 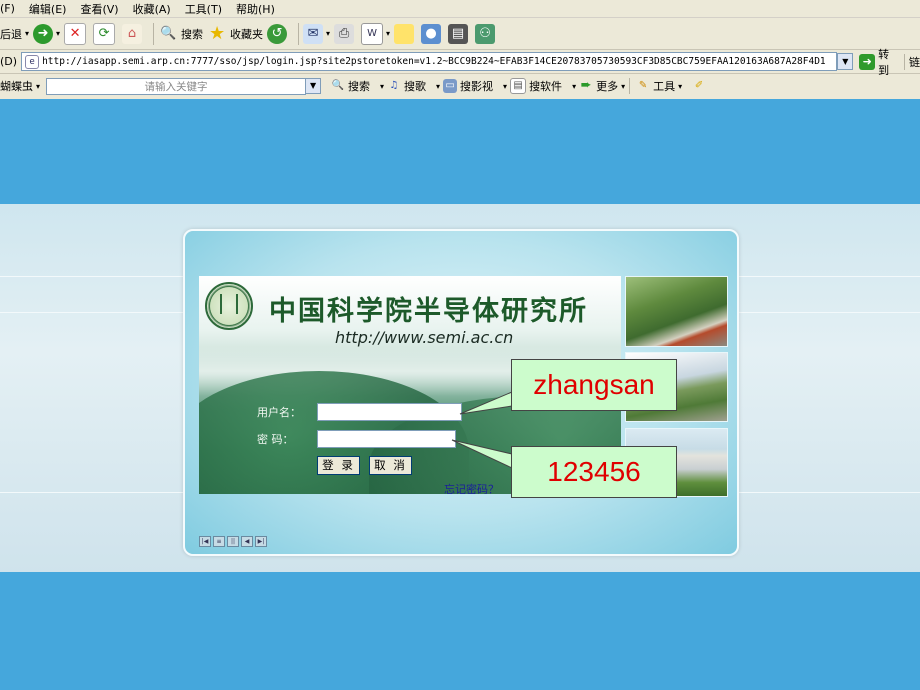 What do you see at coordinates (16, 86) in the screenshot?
I see `searchbar-brand: 蝴蝶虫` at bounding box center [16, 86].